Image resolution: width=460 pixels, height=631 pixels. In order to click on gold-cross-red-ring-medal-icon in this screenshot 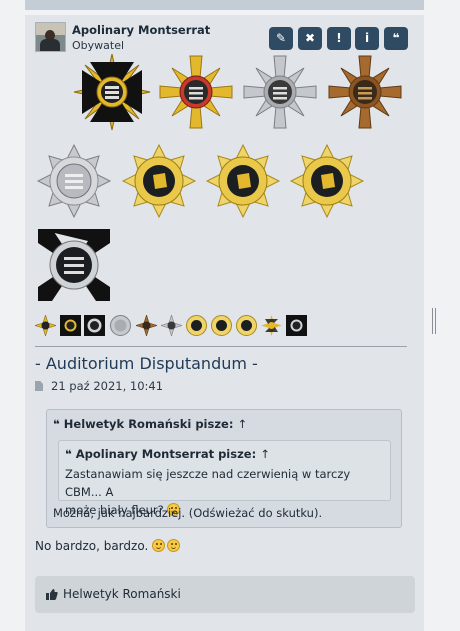, I will do `click(196, 92)`.